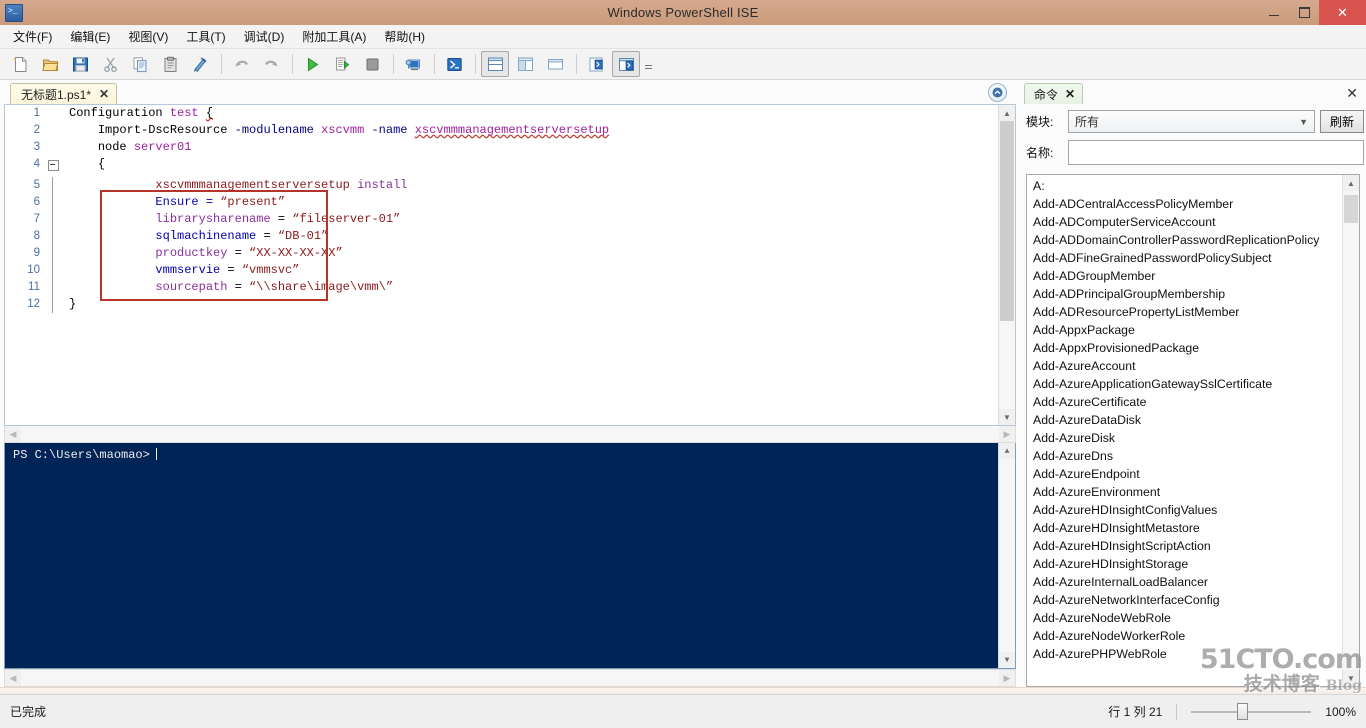 The width and height of the screenshot is (1366, 728). I want to click on list-item: Add-AzureNodeWebRole, so click(1187, 618).